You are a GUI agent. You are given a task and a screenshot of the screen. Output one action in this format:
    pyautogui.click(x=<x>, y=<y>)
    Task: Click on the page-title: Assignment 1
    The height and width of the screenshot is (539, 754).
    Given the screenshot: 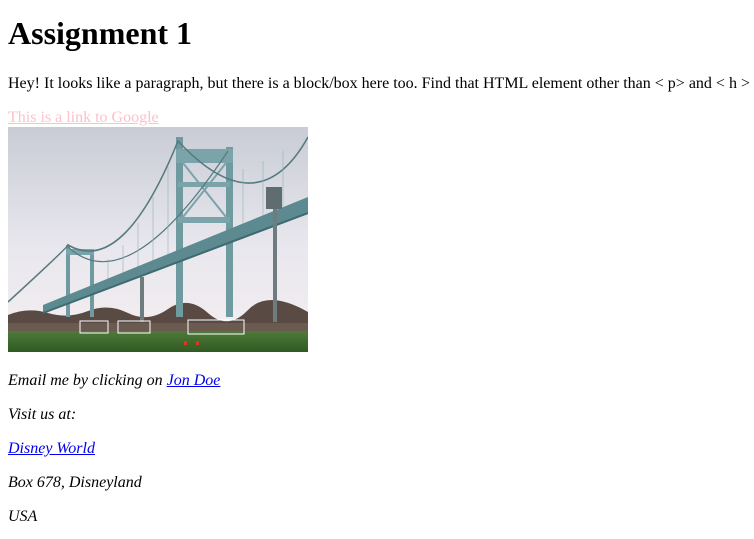 What is the action you would take?
    pyautogui.click(x=100, y=33)
    